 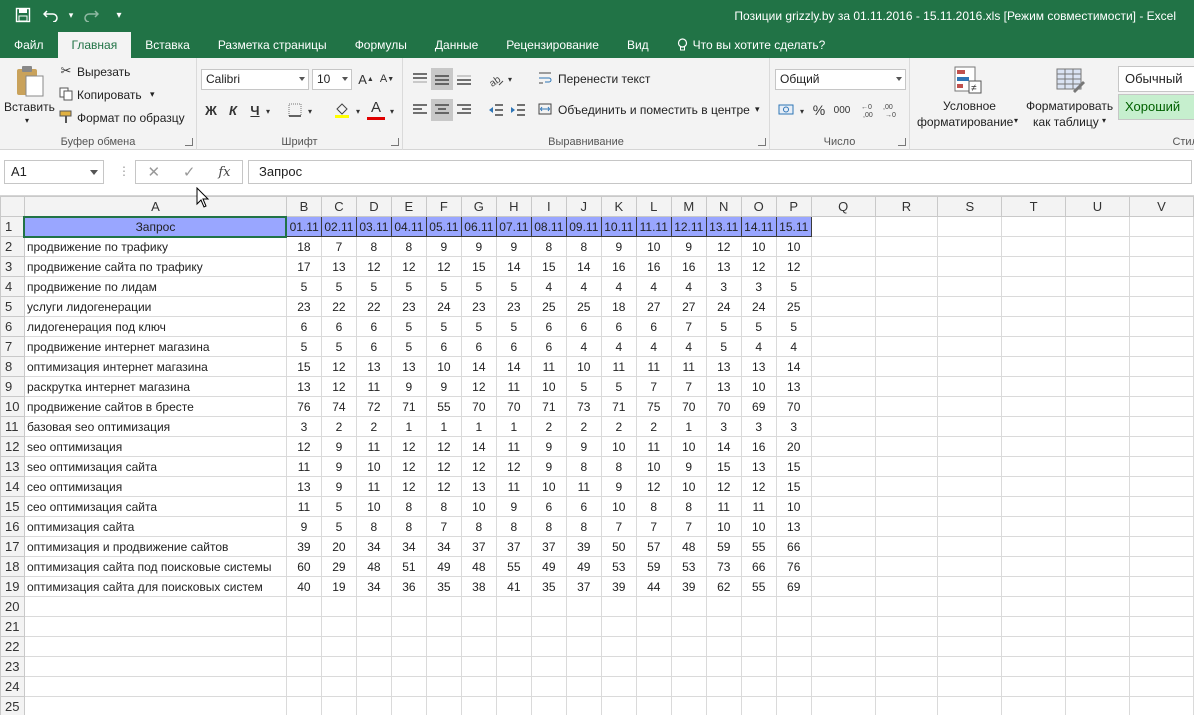 What do you see at coordinates (408, 406) in the screenshot?
I see `cell: 71` at bounding box center [408, 406].